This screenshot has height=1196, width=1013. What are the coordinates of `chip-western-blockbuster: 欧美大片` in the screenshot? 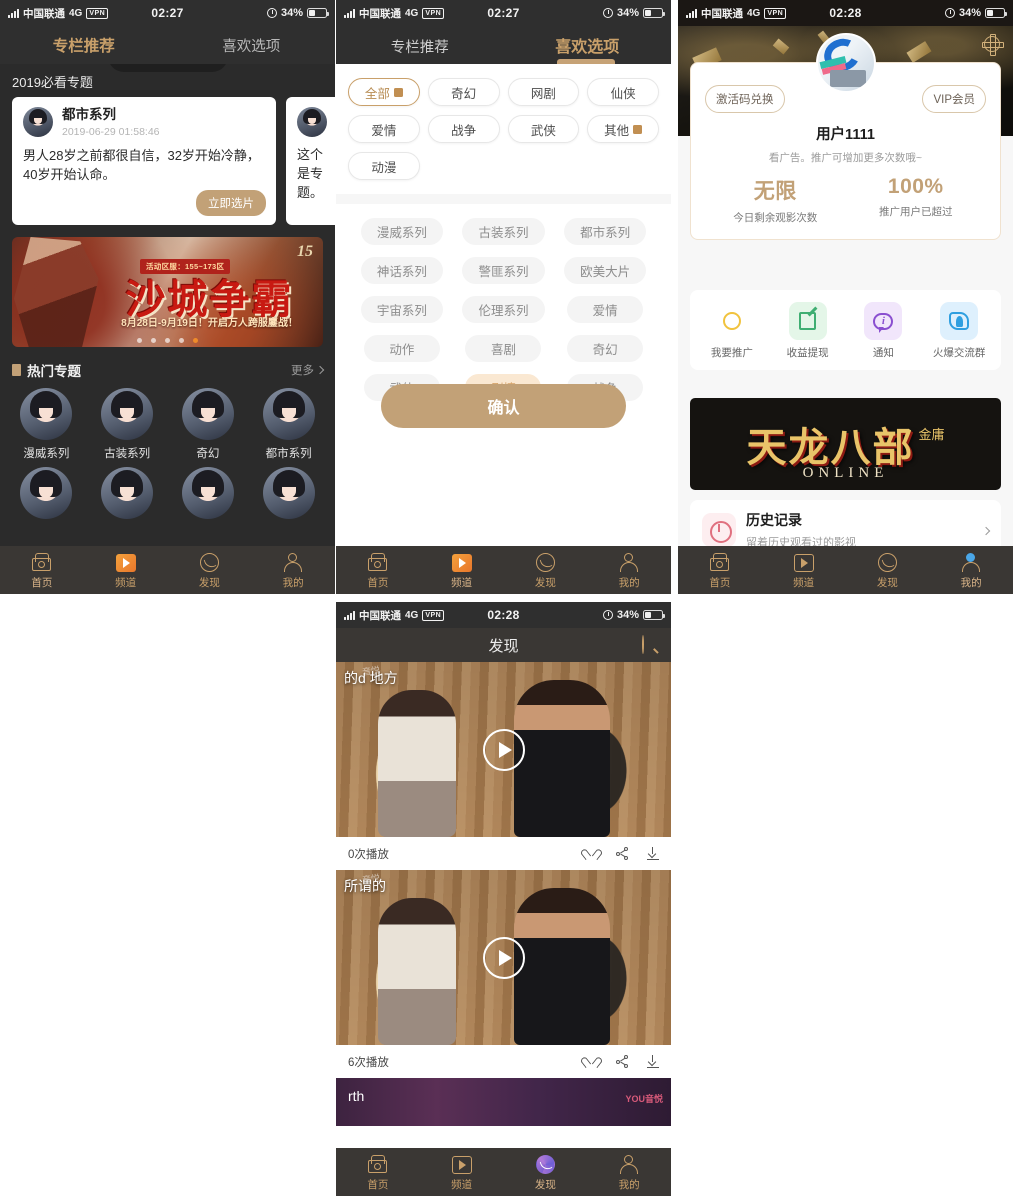 It's located at (605, 270).